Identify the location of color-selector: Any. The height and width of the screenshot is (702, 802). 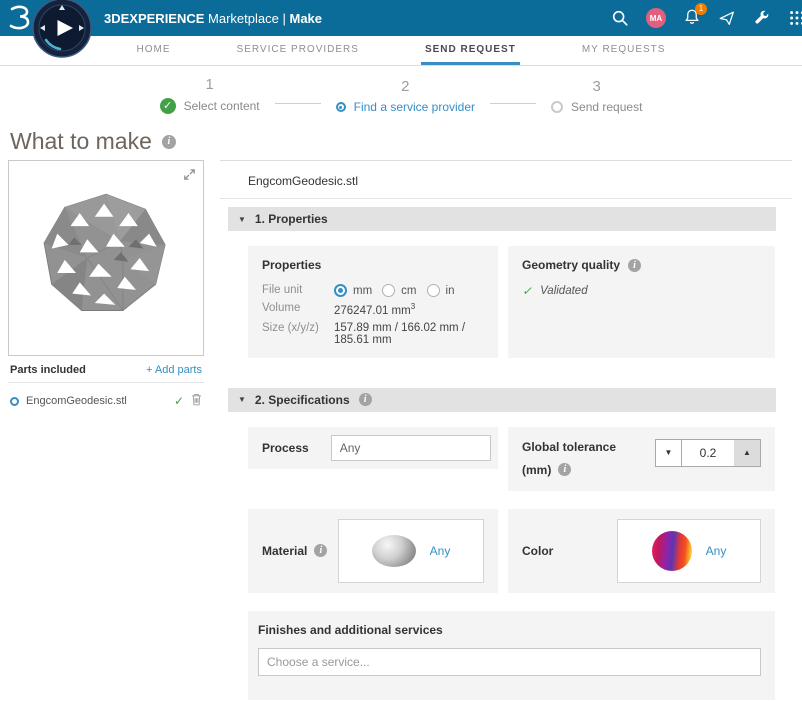
(689, 550).